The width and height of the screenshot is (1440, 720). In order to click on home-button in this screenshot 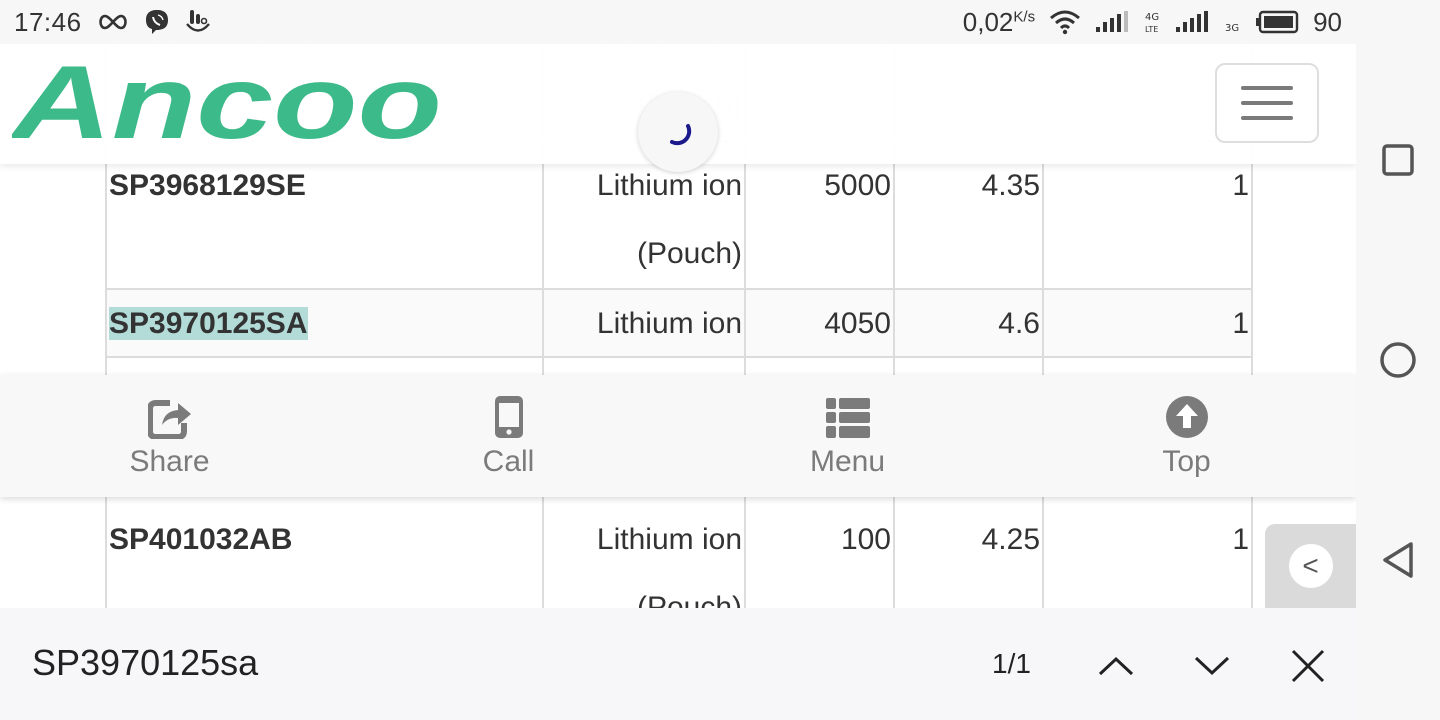, I will do `click(1398, 360)`.